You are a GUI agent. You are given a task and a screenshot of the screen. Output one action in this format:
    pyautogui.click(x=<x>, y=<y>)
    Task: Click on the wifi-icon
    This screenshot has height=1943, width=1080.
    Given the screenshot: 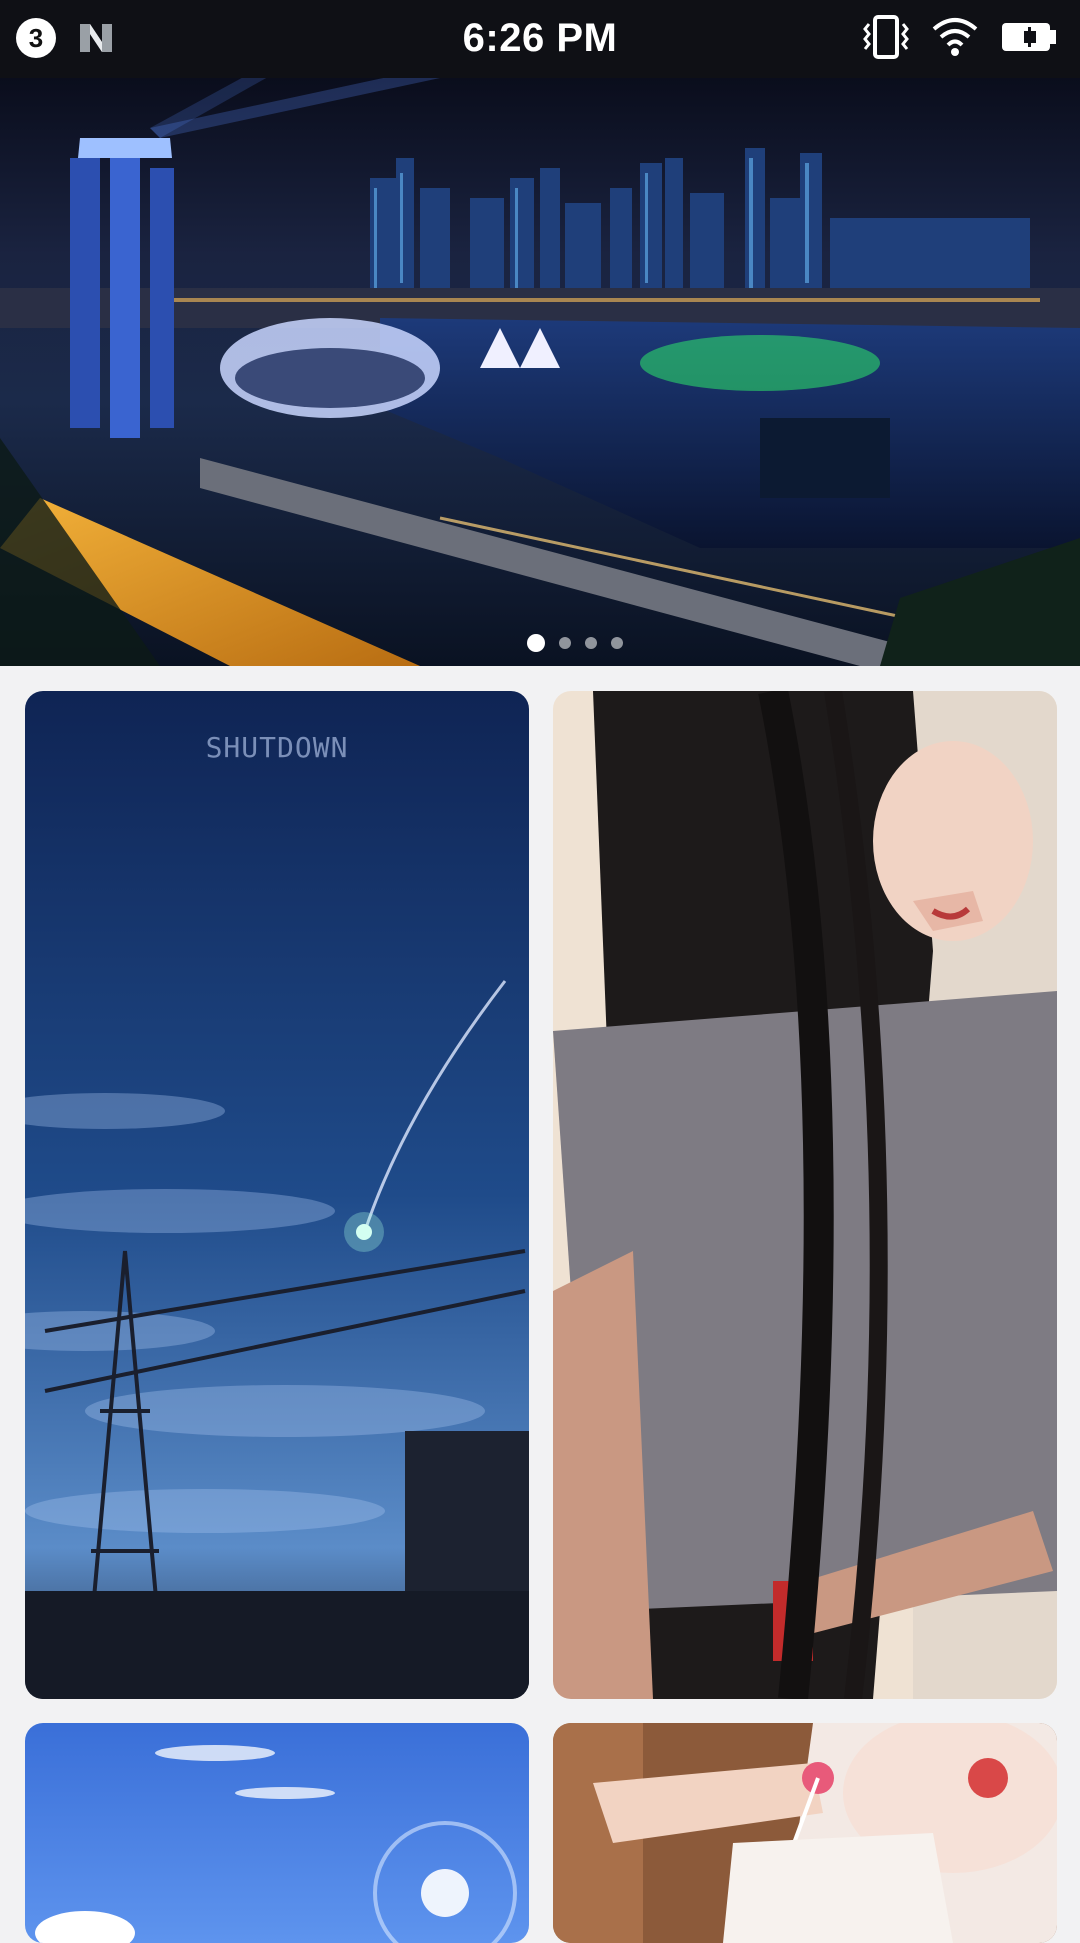 What is the action you would take?
    pyautogui.click(x=955, y=37)
    